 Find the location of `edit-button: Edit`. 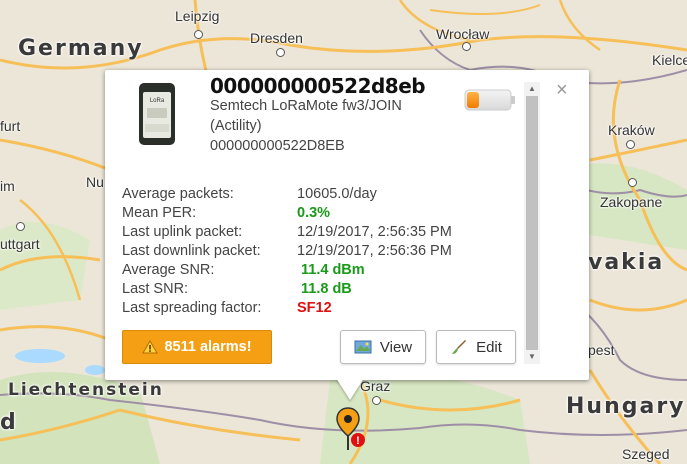

edit-button: Edit is located at coordinates (476, 347).